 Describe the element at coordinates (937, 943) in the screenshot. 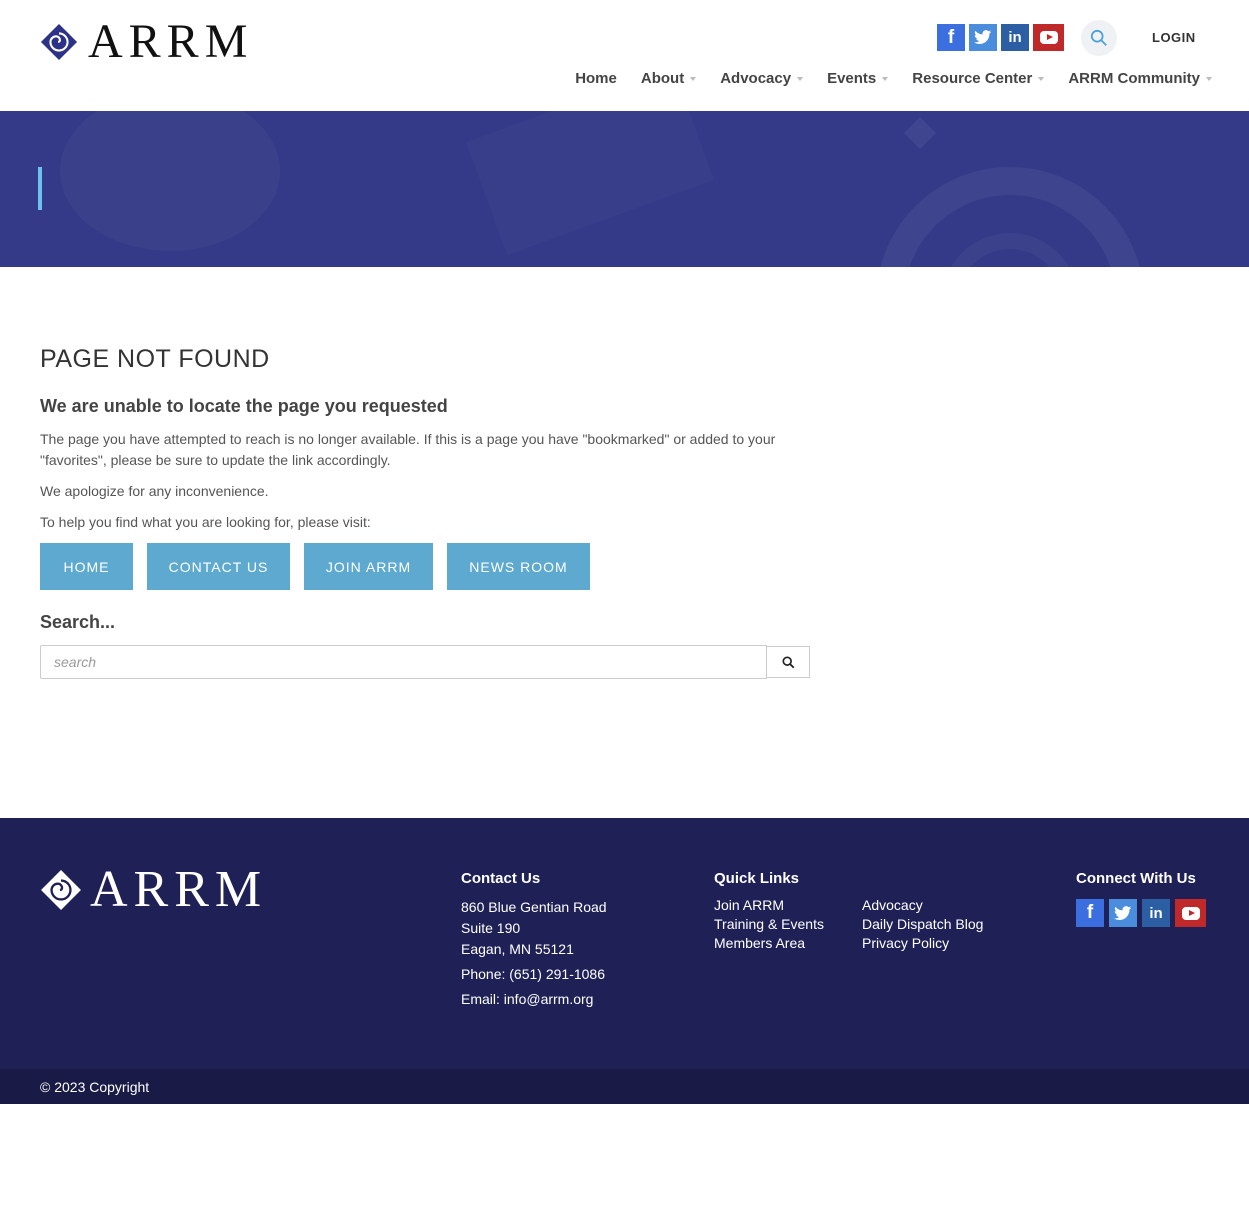

I see `footer-link-privacy-policy: Privacy Policy` at that location.